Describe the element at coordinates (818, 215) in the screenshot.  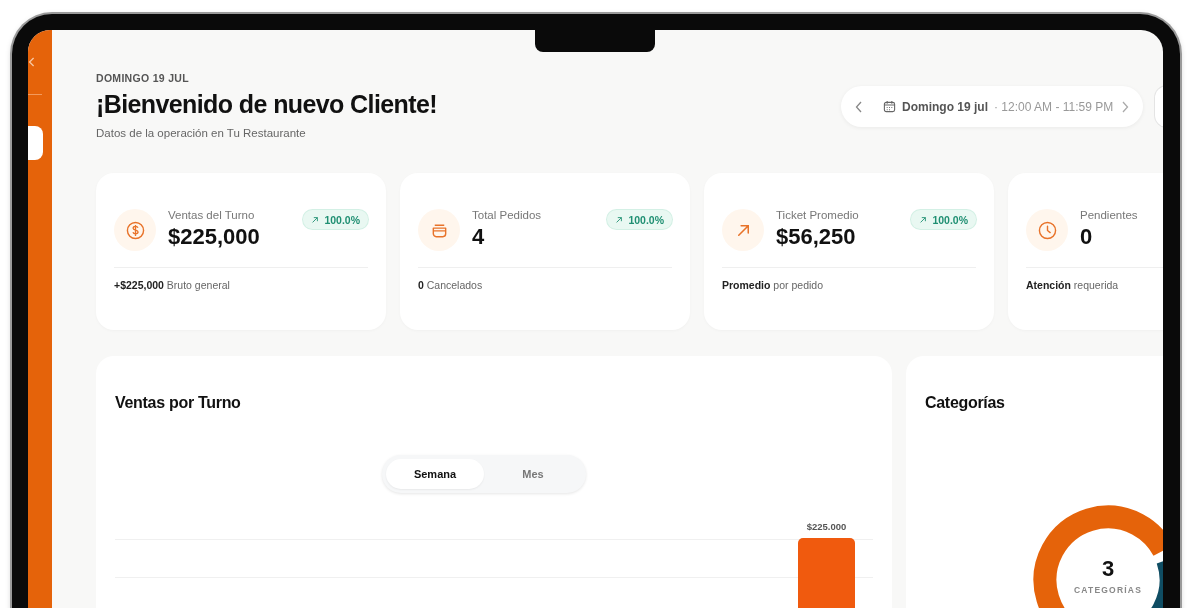
I see `stat-label: Ticket Promedio` at that location.